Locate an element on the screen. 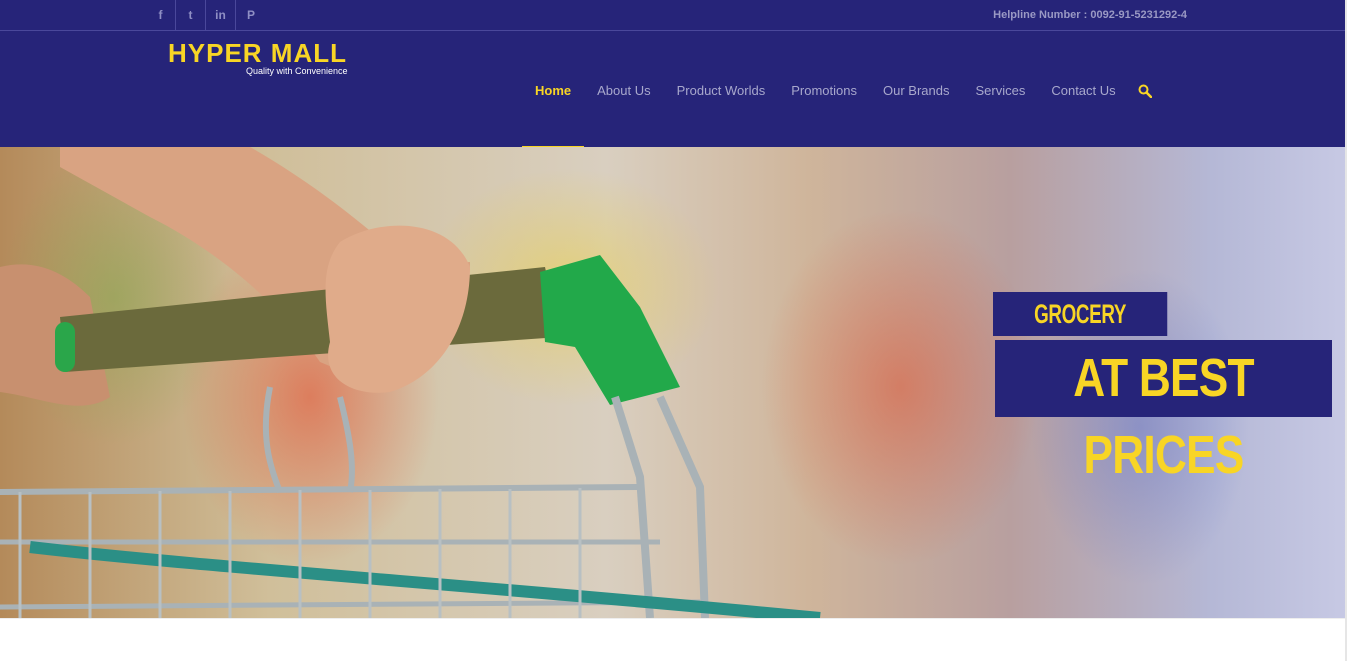 This screenshot has height=662, width=1347. handle-end-right is located at coordinates (610, 330).